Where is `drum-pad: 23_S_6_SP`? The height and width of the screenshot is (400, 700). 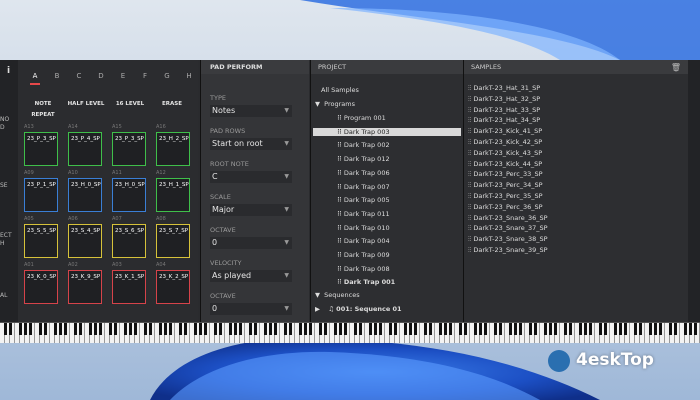
drum-pad: 23_S_6_SP is located at coordinates (129, 241).